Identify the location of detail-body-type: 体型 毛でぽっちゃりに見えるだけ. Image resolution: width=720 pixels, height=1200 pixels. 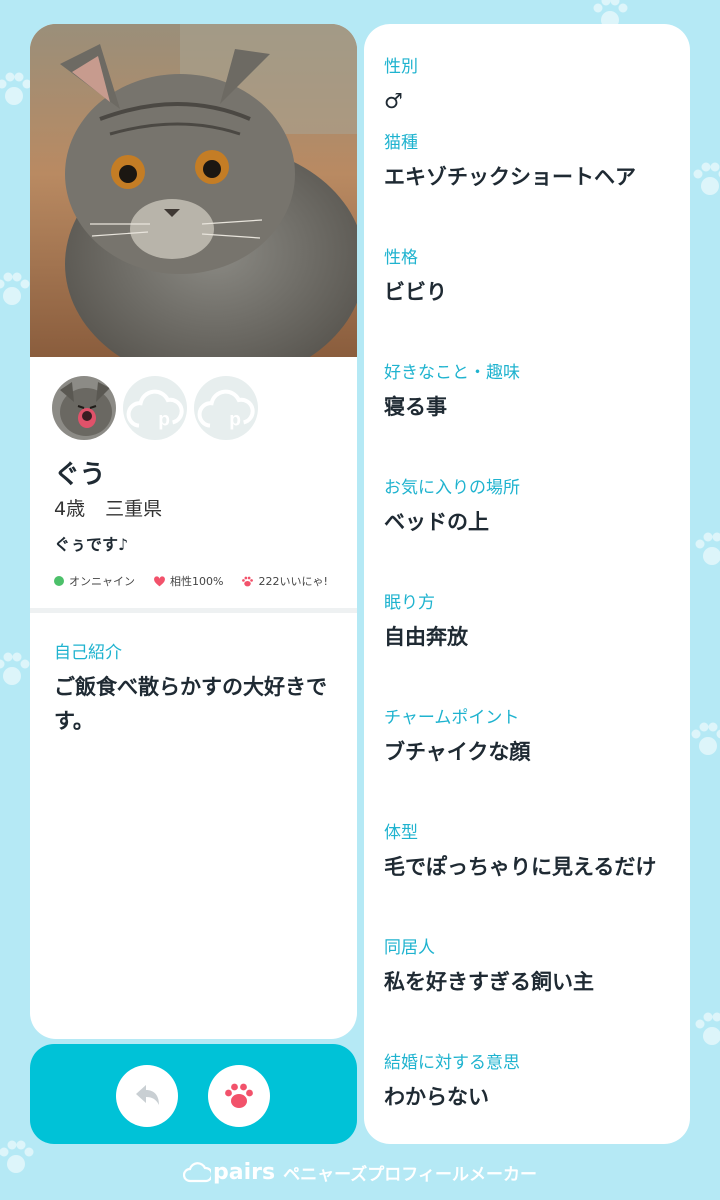
(529, 852).